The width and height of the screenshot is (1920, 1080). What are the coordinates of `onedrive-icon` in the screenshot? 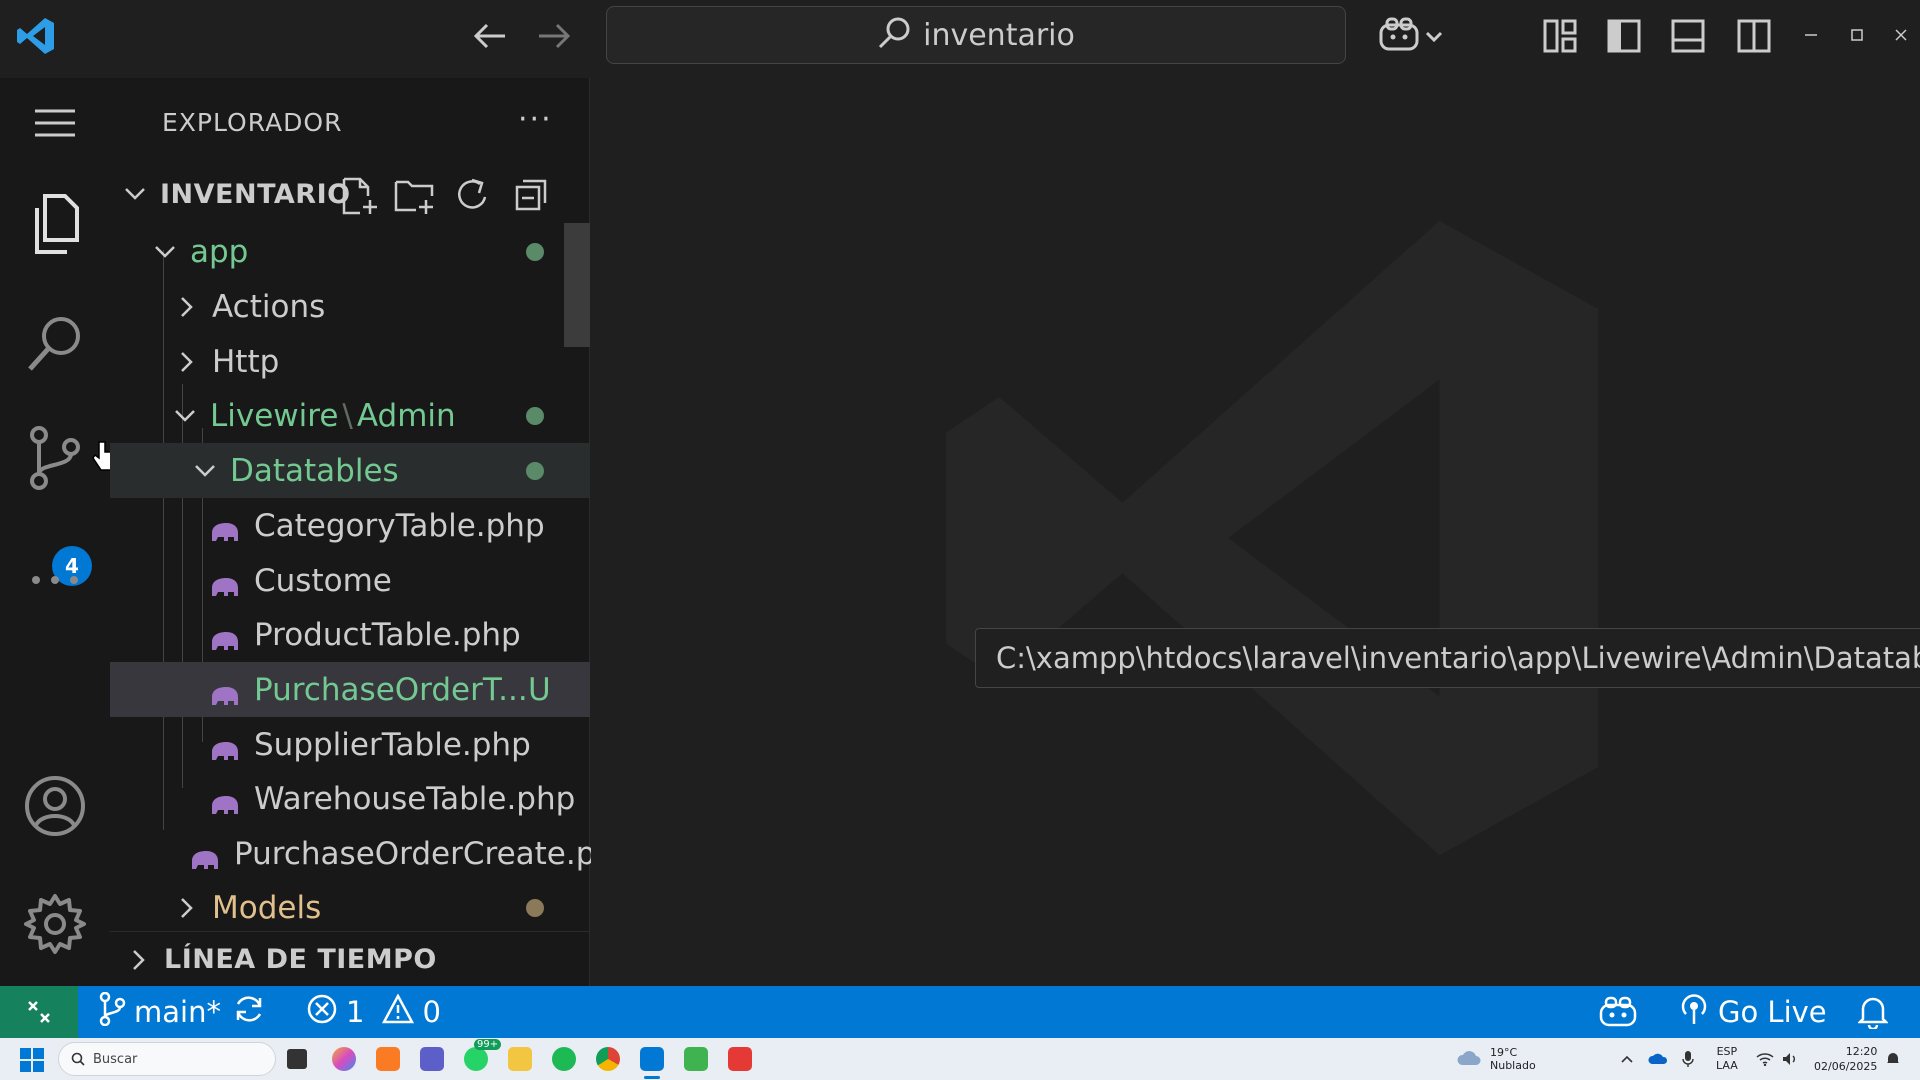 It's located at (1658, 1059).